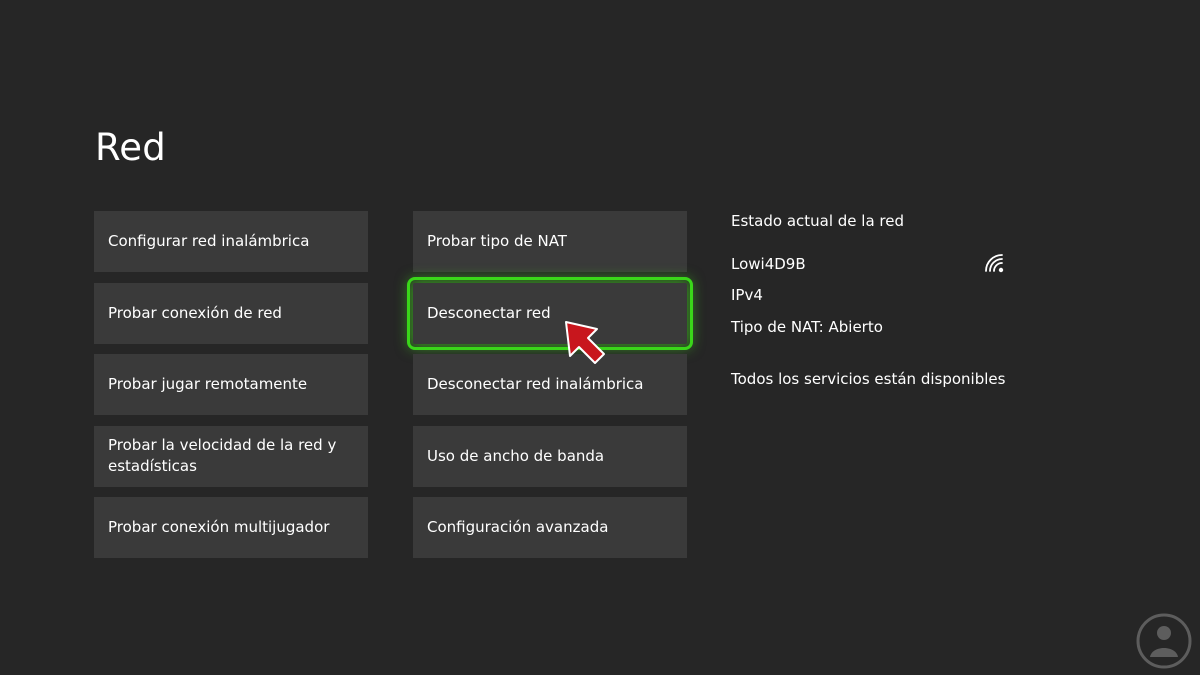  What do you see at coordinates (209, 241) in the screenshot?
I see `tile-label: Configurar red inalámbrica` at bounding box center [209, 241].